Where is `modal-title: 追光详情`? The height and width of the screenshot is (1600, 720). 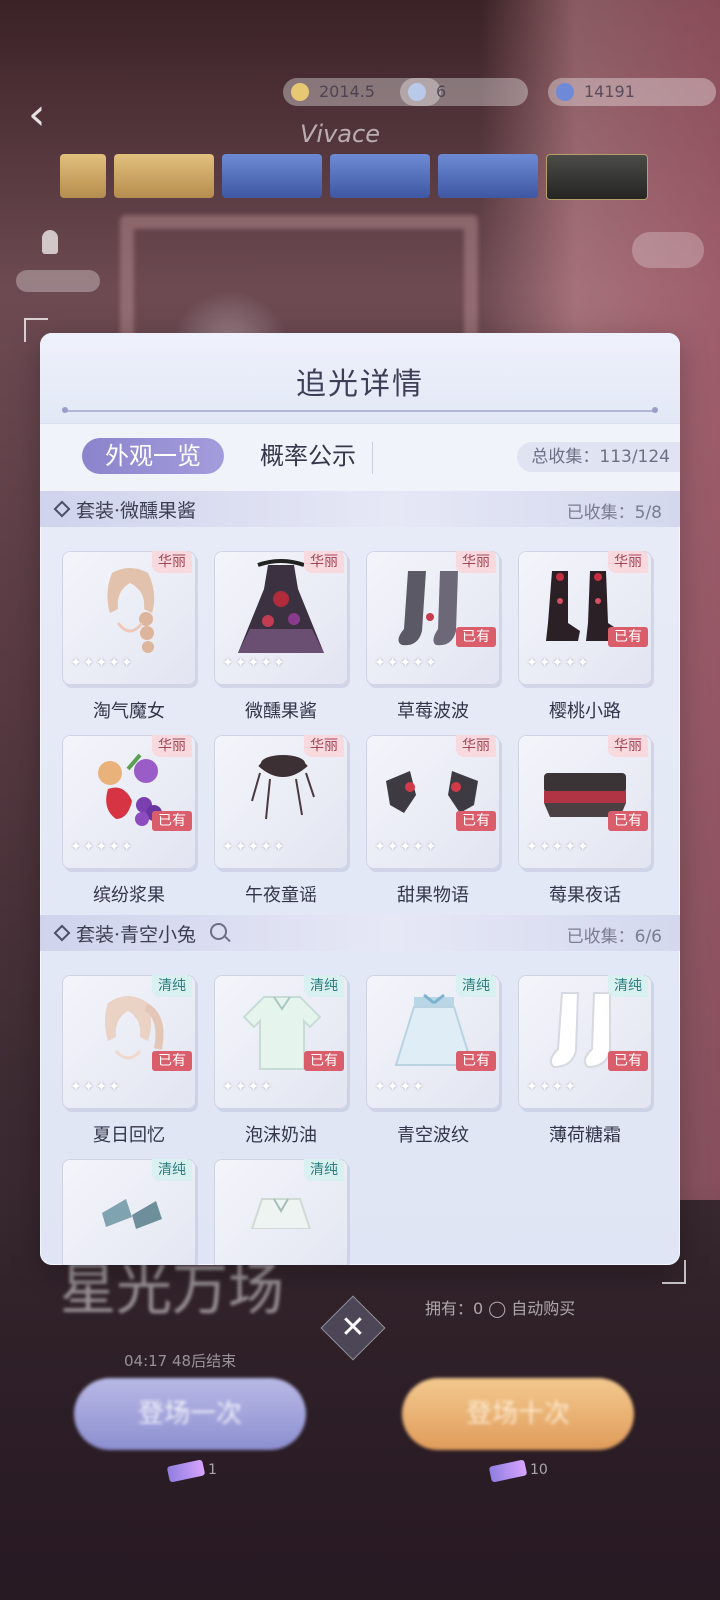 modal-title: 追光详情 is located at coordinates (360, 384).